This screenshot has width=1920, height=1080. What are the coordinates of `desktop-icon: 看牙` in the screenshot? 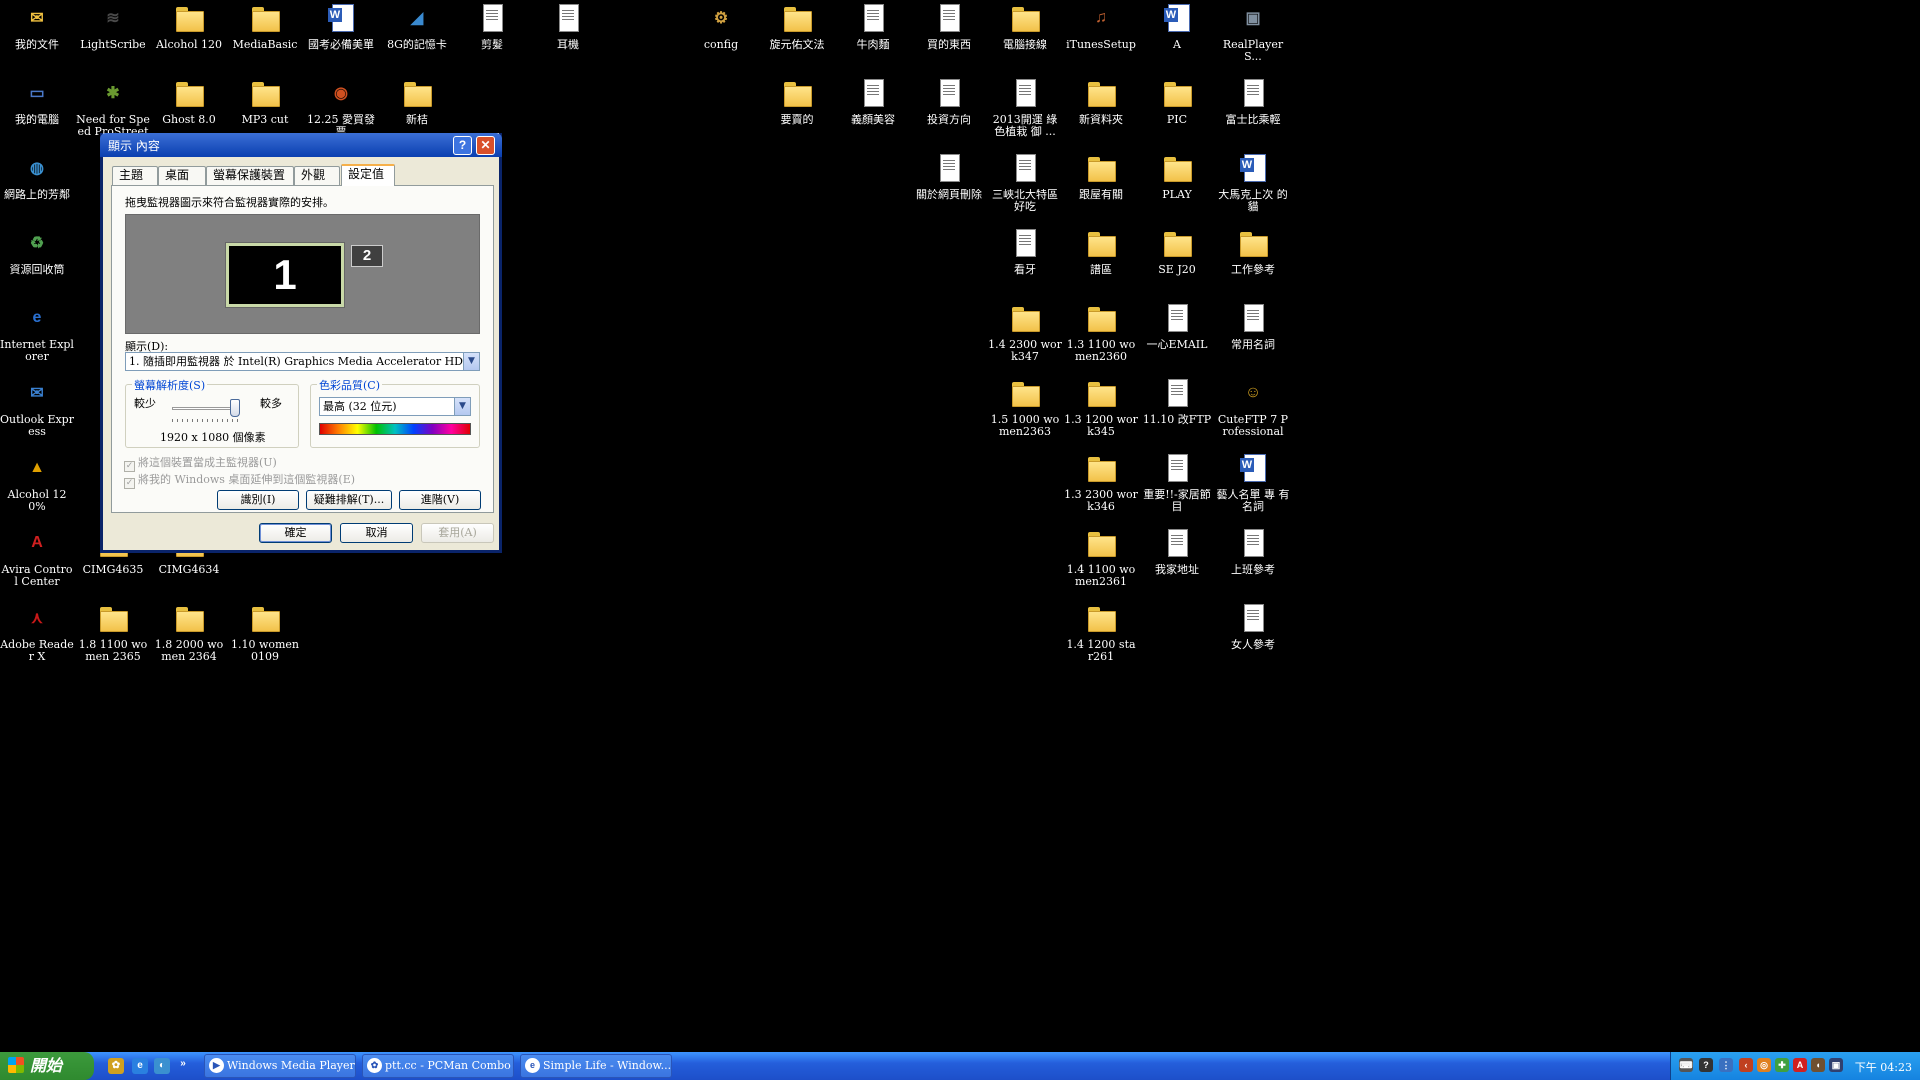 It's located at (1025, 251).